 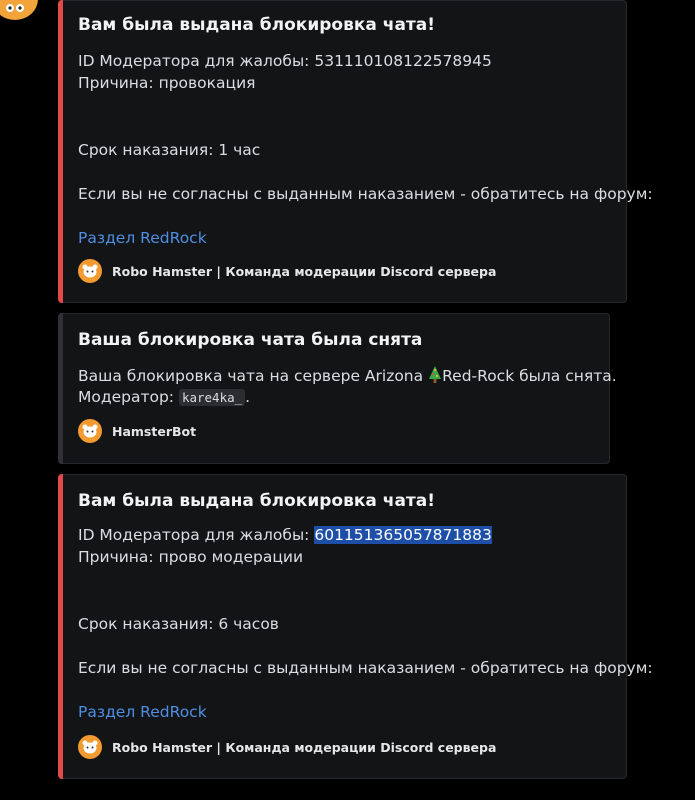 I want to click on reason-line: Причина: прово модерации, so click(x=191, y=557).